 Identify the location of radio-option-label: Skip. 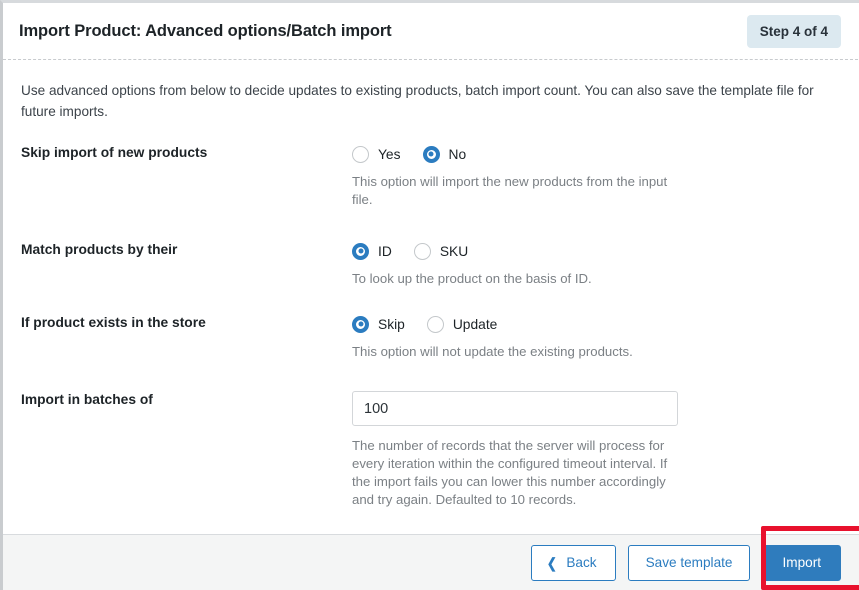
(391, 324).